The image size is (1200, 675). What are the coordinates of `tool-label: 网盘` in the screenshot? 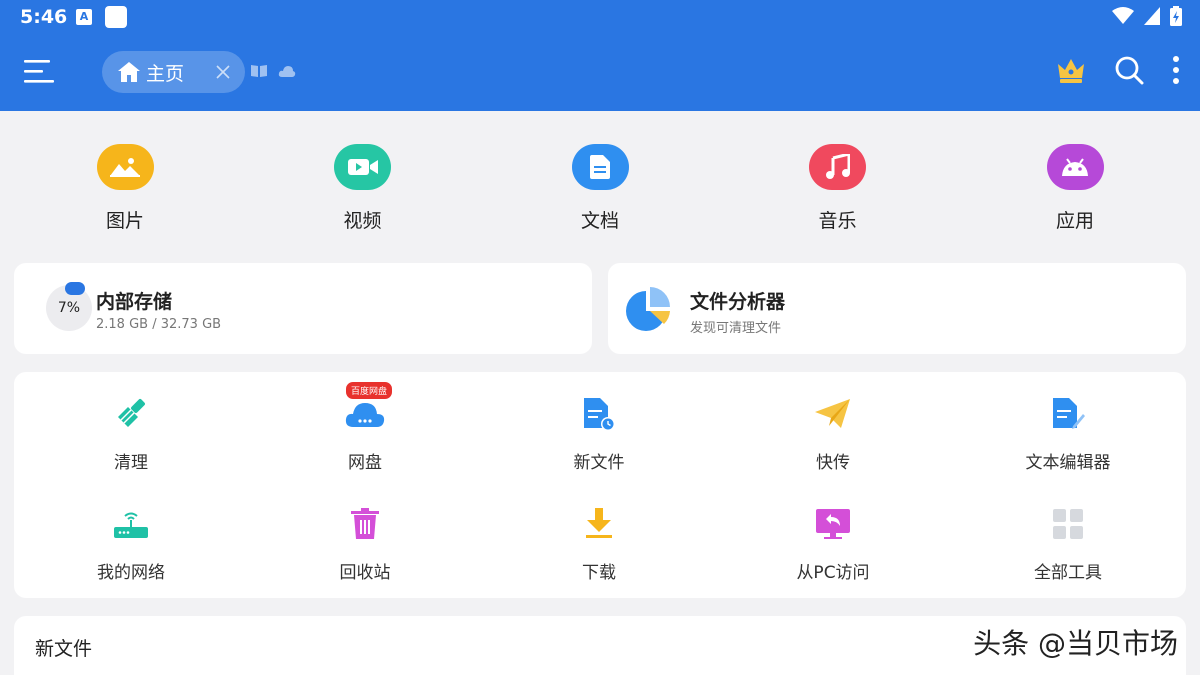 It's located at (365, 463).